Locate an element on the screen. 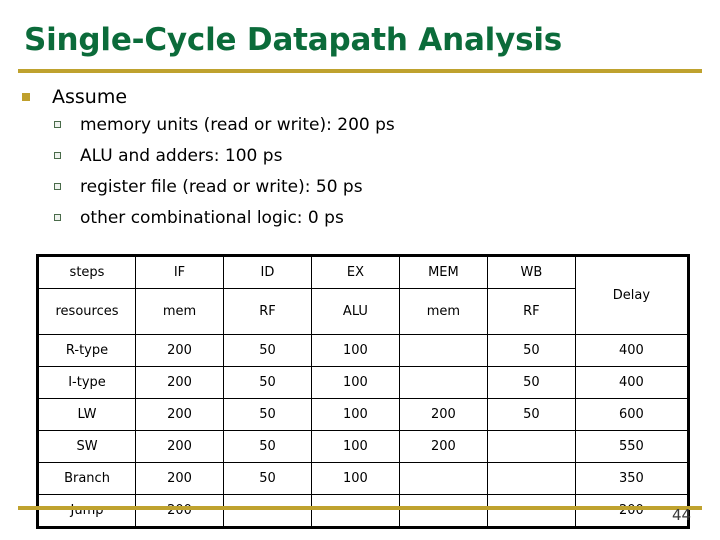 The height and width of the screenshot is (540, 720). cell-ex is located at coordinates (355, 511).